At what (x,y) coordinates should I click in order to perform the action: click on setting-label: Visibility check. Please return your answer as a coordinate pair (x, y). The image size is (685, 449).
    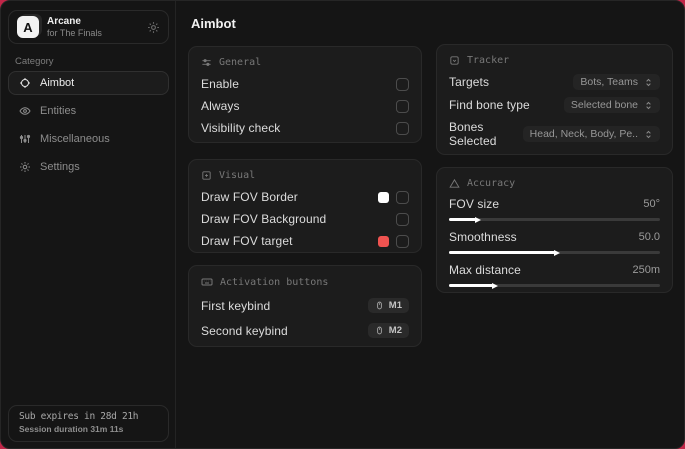
    Looking at the image, I should click on (241, 128).